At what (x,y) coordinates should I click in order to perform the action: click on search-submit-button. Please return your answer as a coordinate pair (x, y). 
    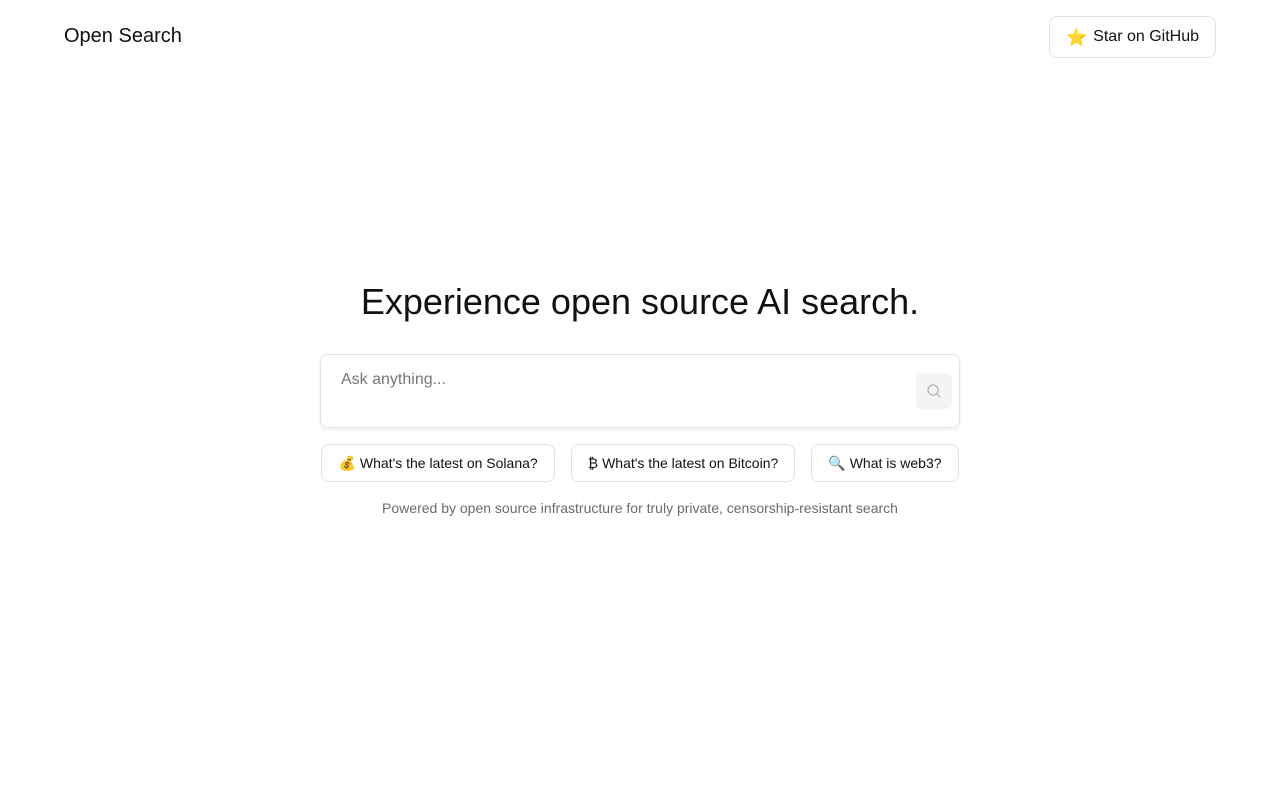
    Looking at the image, I should click on (934, 391).